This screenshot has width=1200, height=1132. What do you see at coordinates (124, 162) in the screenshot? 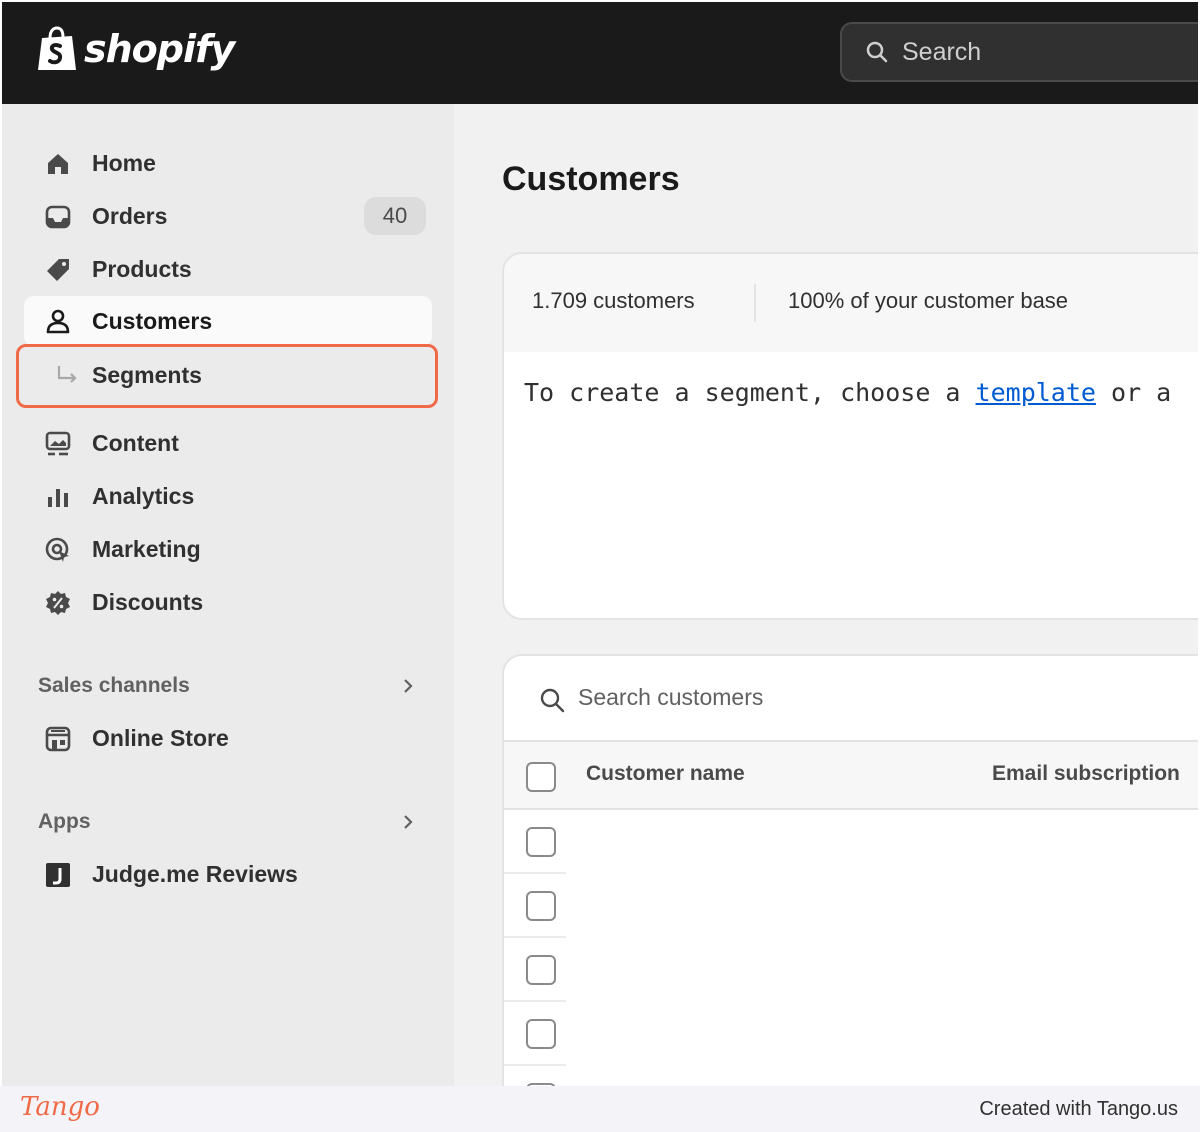
I see `sidebar-item-label: Home` at bounding box center [124, 162].